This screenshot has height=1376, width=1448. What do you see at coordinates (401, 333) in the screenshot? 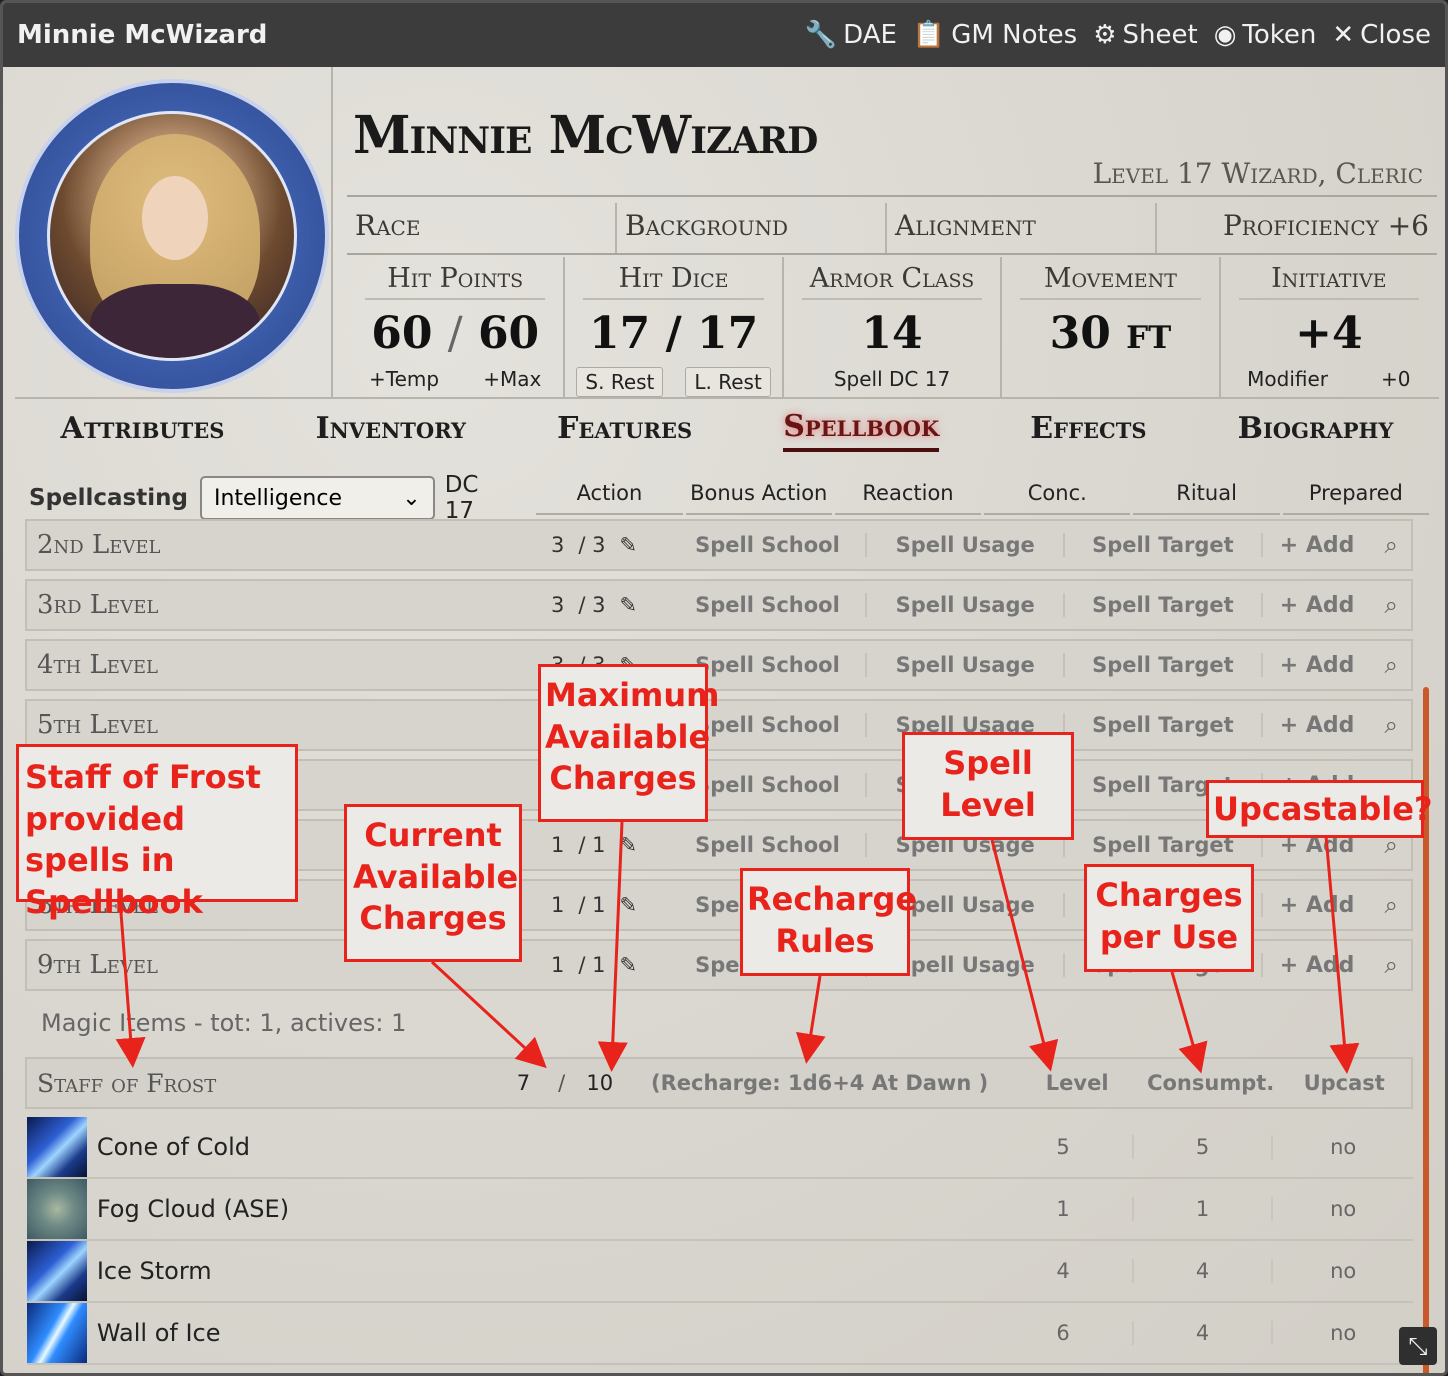
I see `hp-current: 60` at bounding box center [401, 333].